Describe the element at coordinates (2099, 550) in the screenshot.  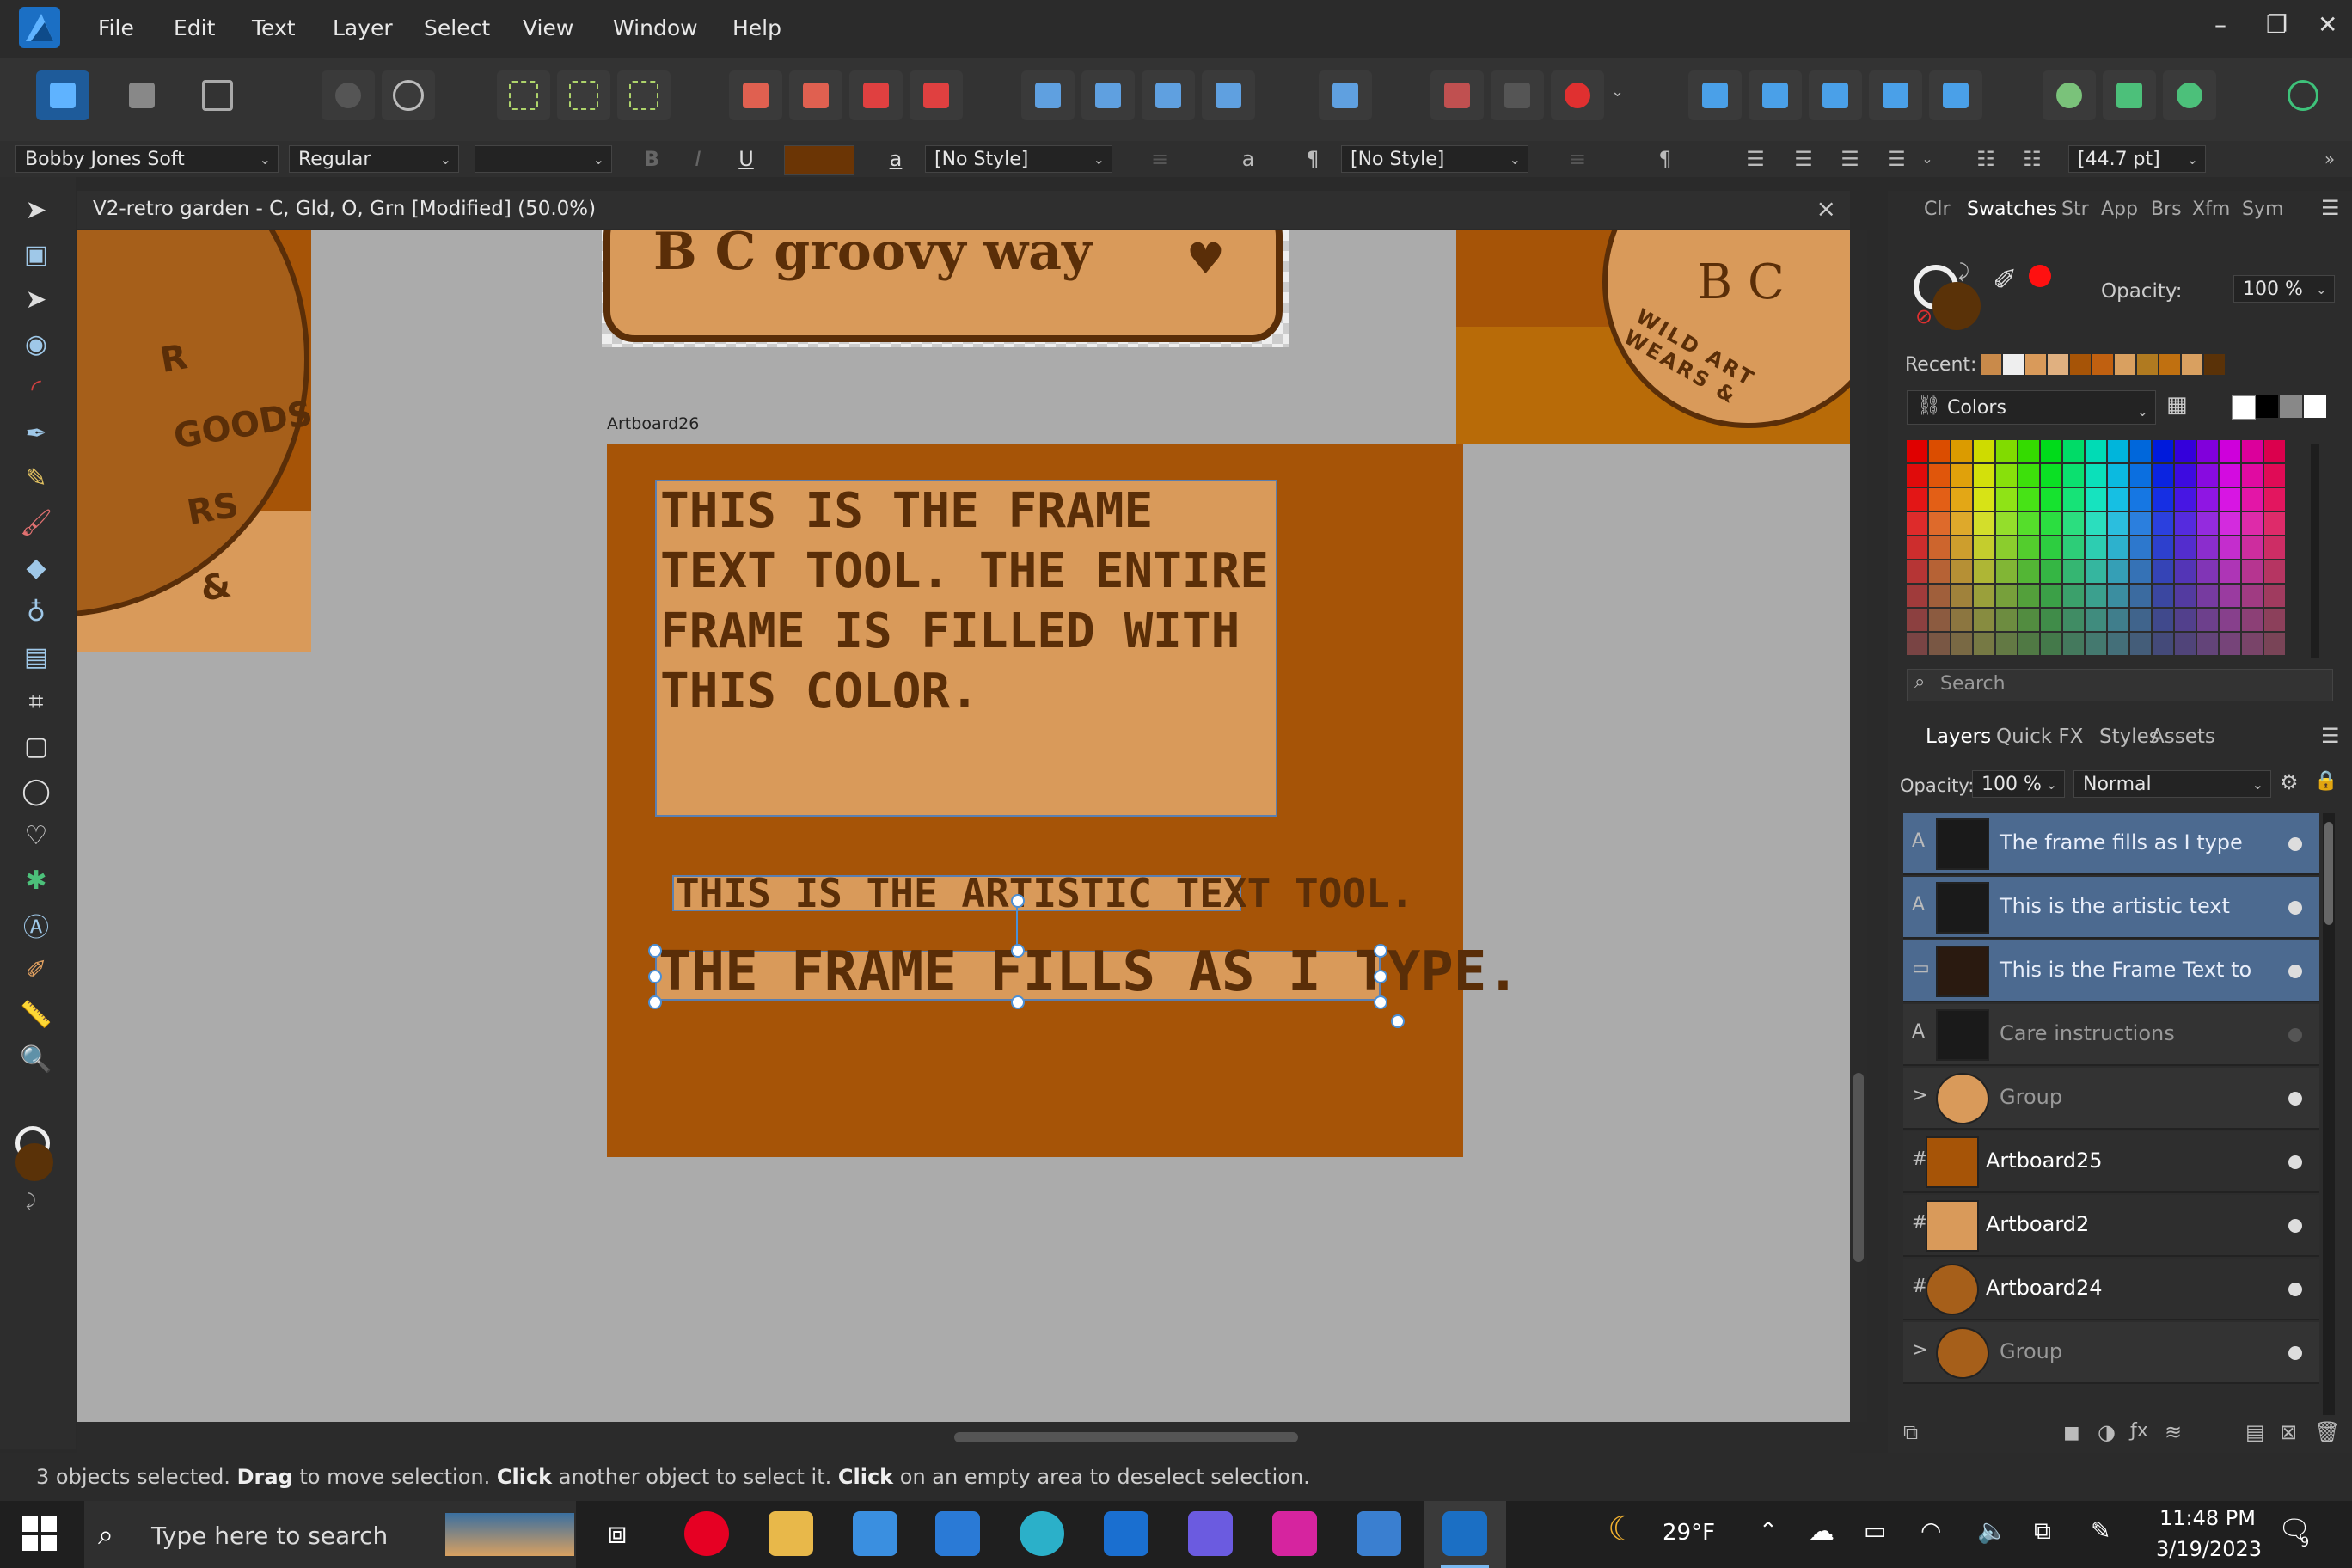
I see `color-swatch-grid` at that location.